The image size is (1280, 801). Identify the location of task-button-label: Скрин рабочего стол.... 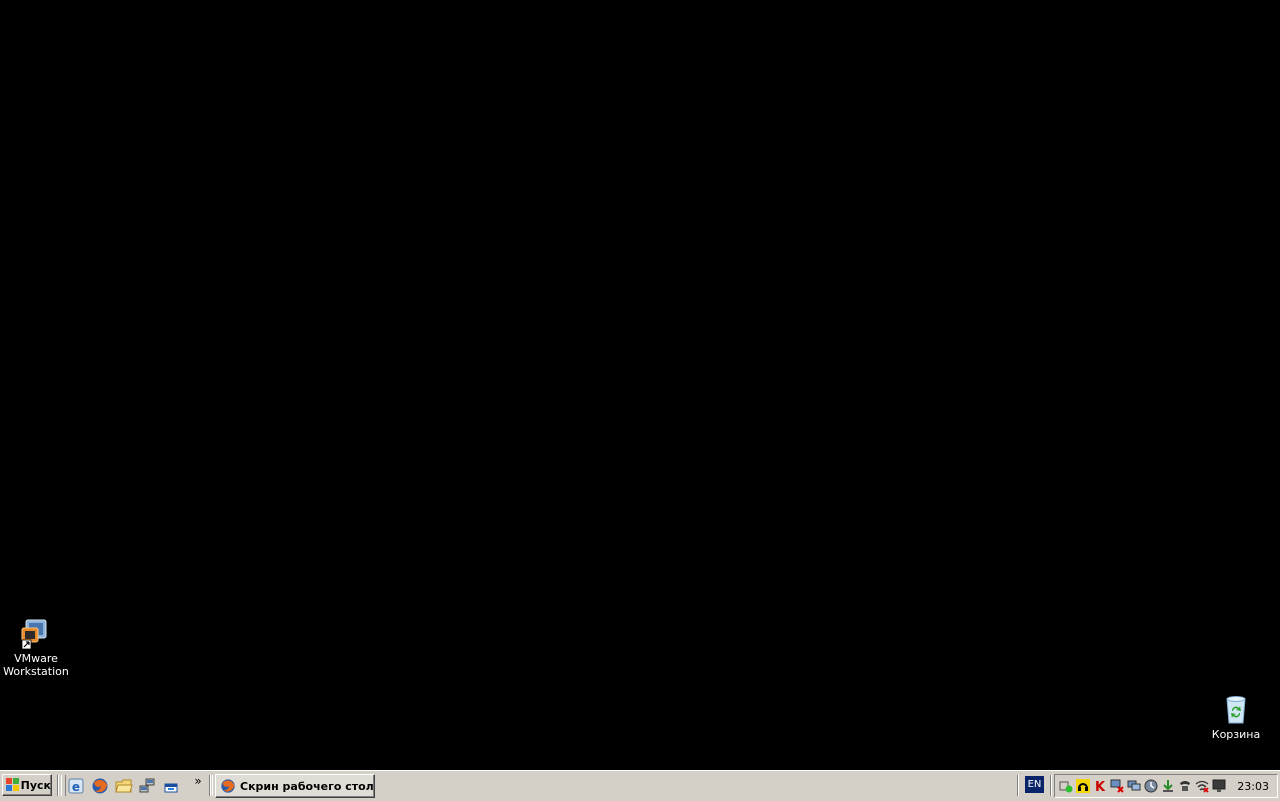
(307, 786).